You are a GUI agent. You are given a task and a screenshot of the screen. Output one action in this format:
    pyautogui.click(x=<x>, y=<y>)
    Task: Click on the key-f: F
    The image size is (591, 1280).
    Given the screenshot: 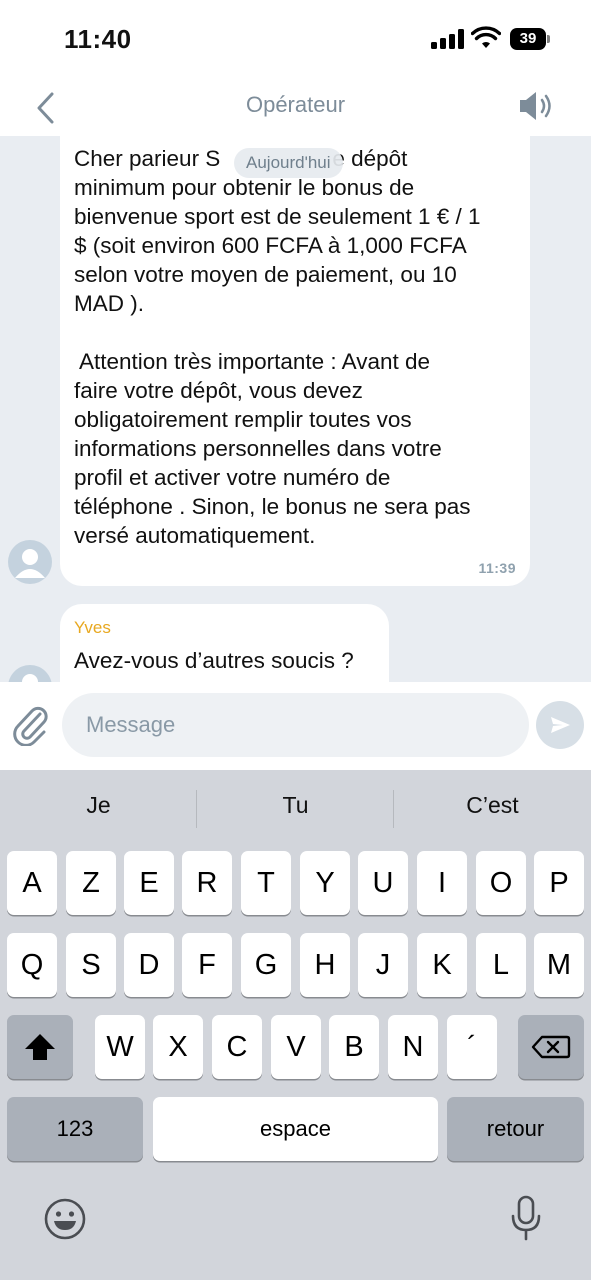 What is the action you would take?
    pyautogui.click(x=207, y=965)
    